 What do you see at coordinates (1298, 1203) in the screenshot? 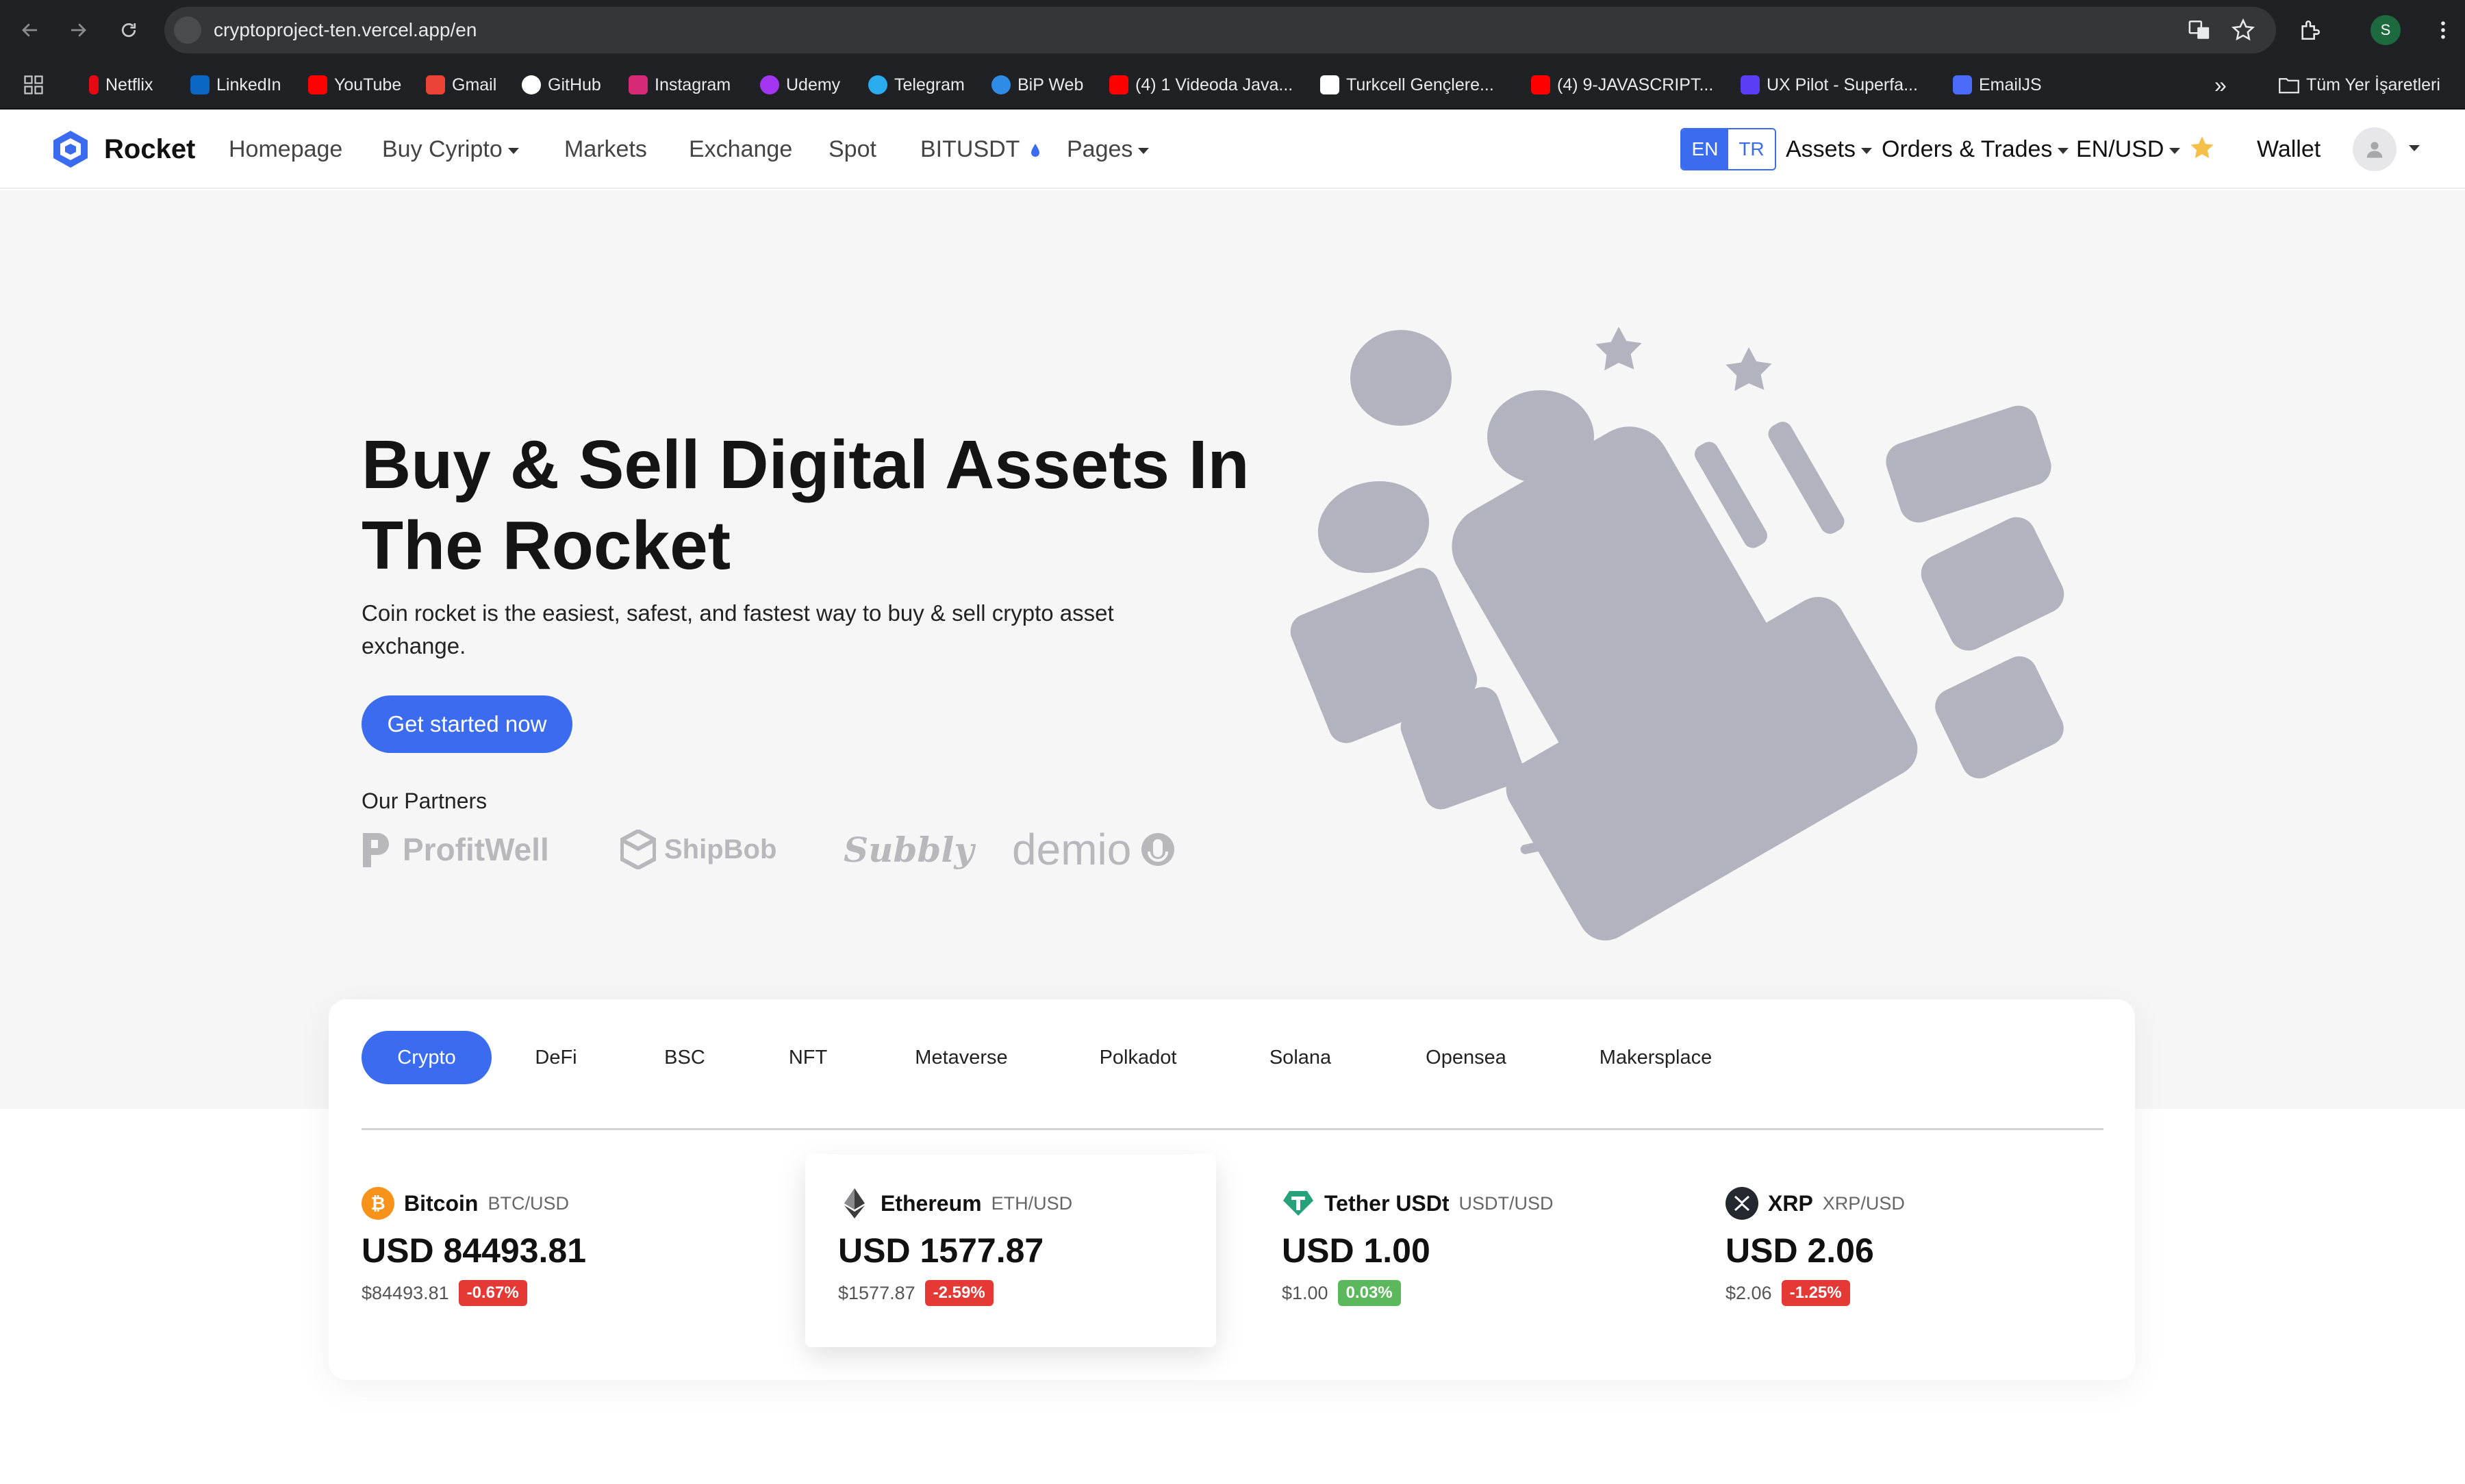
I see `tether-icon` at bounding box center [1298, 1203].